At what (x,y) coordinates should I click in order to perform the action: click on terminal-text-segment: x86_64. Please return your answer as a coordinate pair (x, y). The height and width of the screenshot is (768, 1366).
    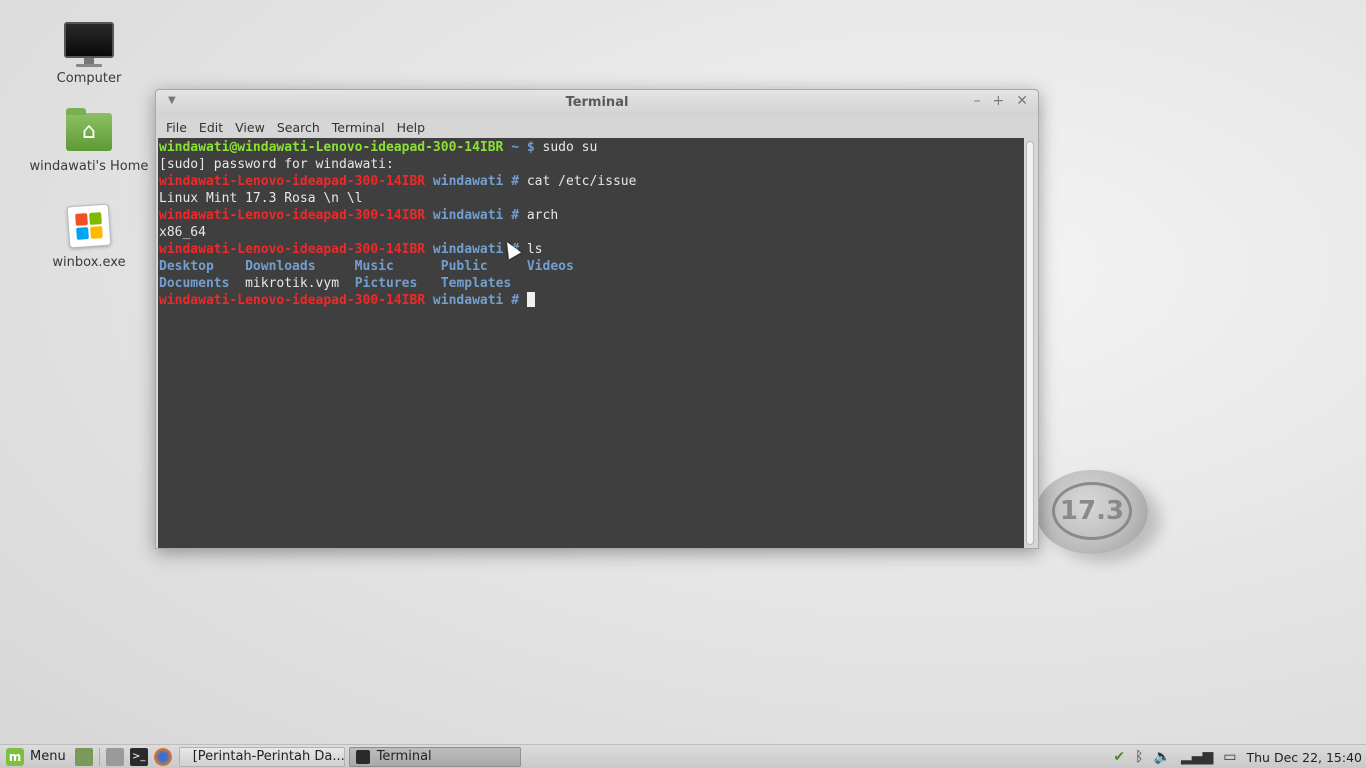
    Looking at the image, I should click on (182, 232).